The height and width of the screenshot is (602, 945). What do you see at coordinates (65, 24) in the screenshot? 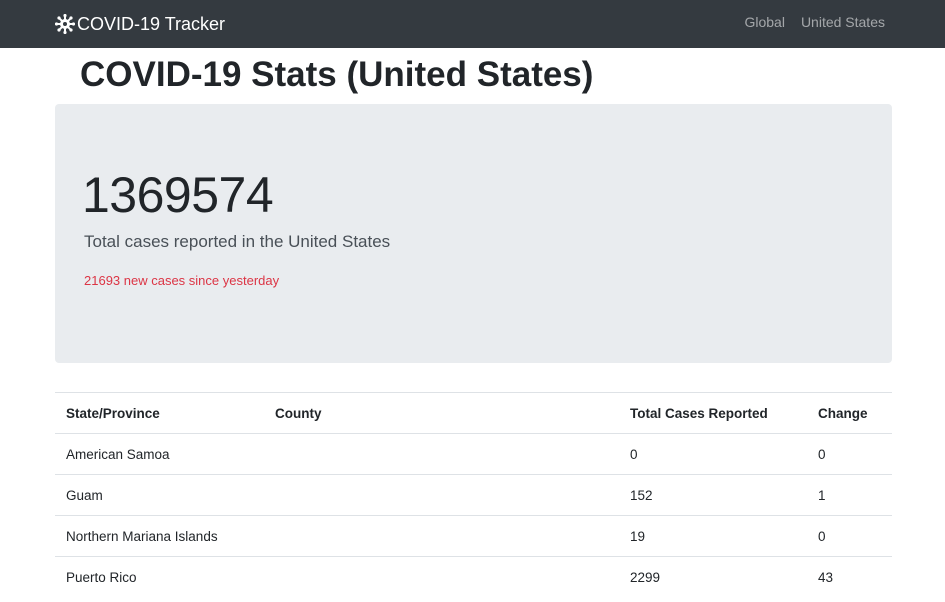
I see `virus-icon` at bounding box center [65, 24].